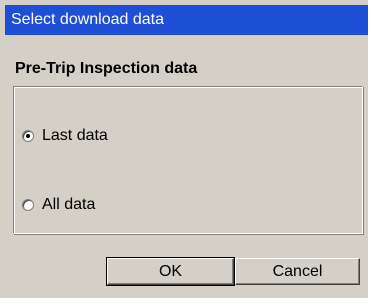 The image size is (374, 304). What do you see at coordinates (87, 19) in the screenshot?
I see `dialog-title: Select download data` at bounding box center [87, 19].